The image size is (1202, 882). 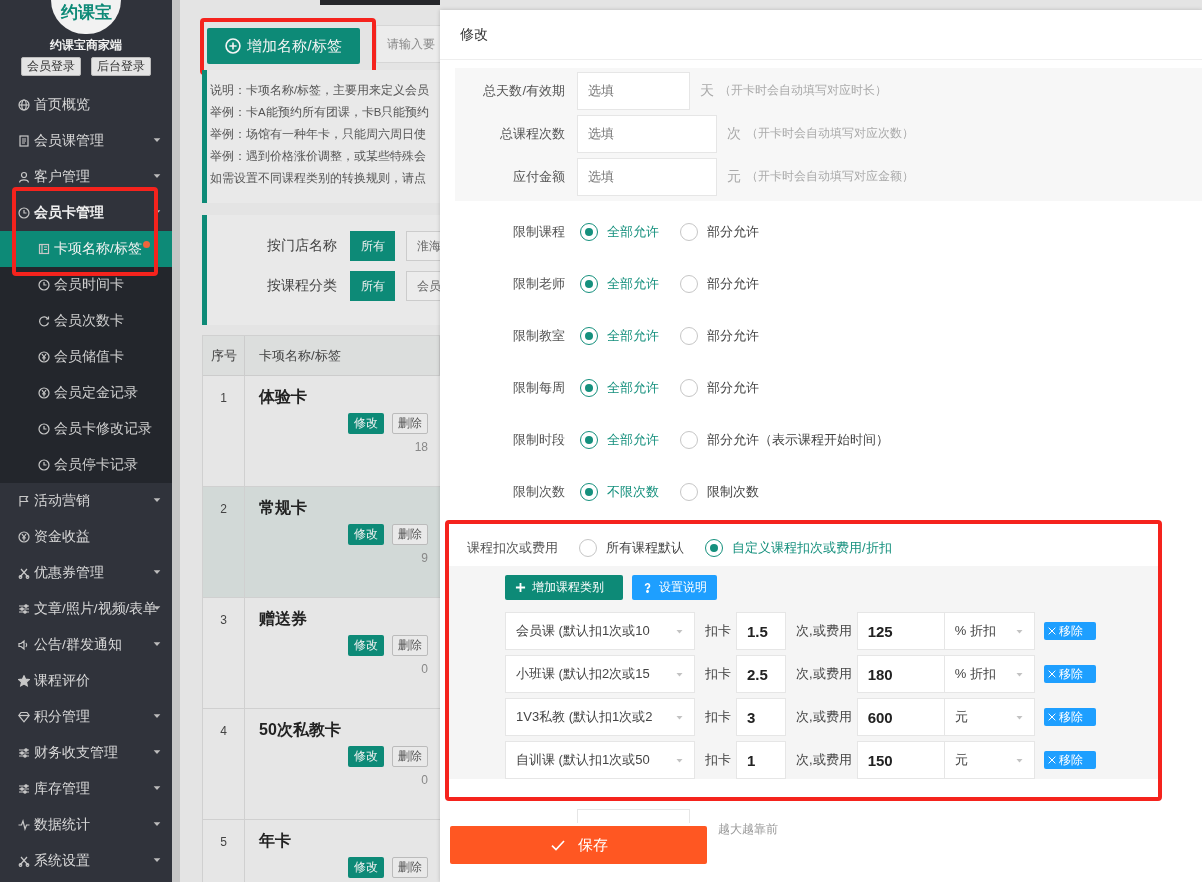 What do you see at coordinates (301, 286) in the screenshot?
I see `filter-label: 按课程分类` at bounding box center [301, 286].